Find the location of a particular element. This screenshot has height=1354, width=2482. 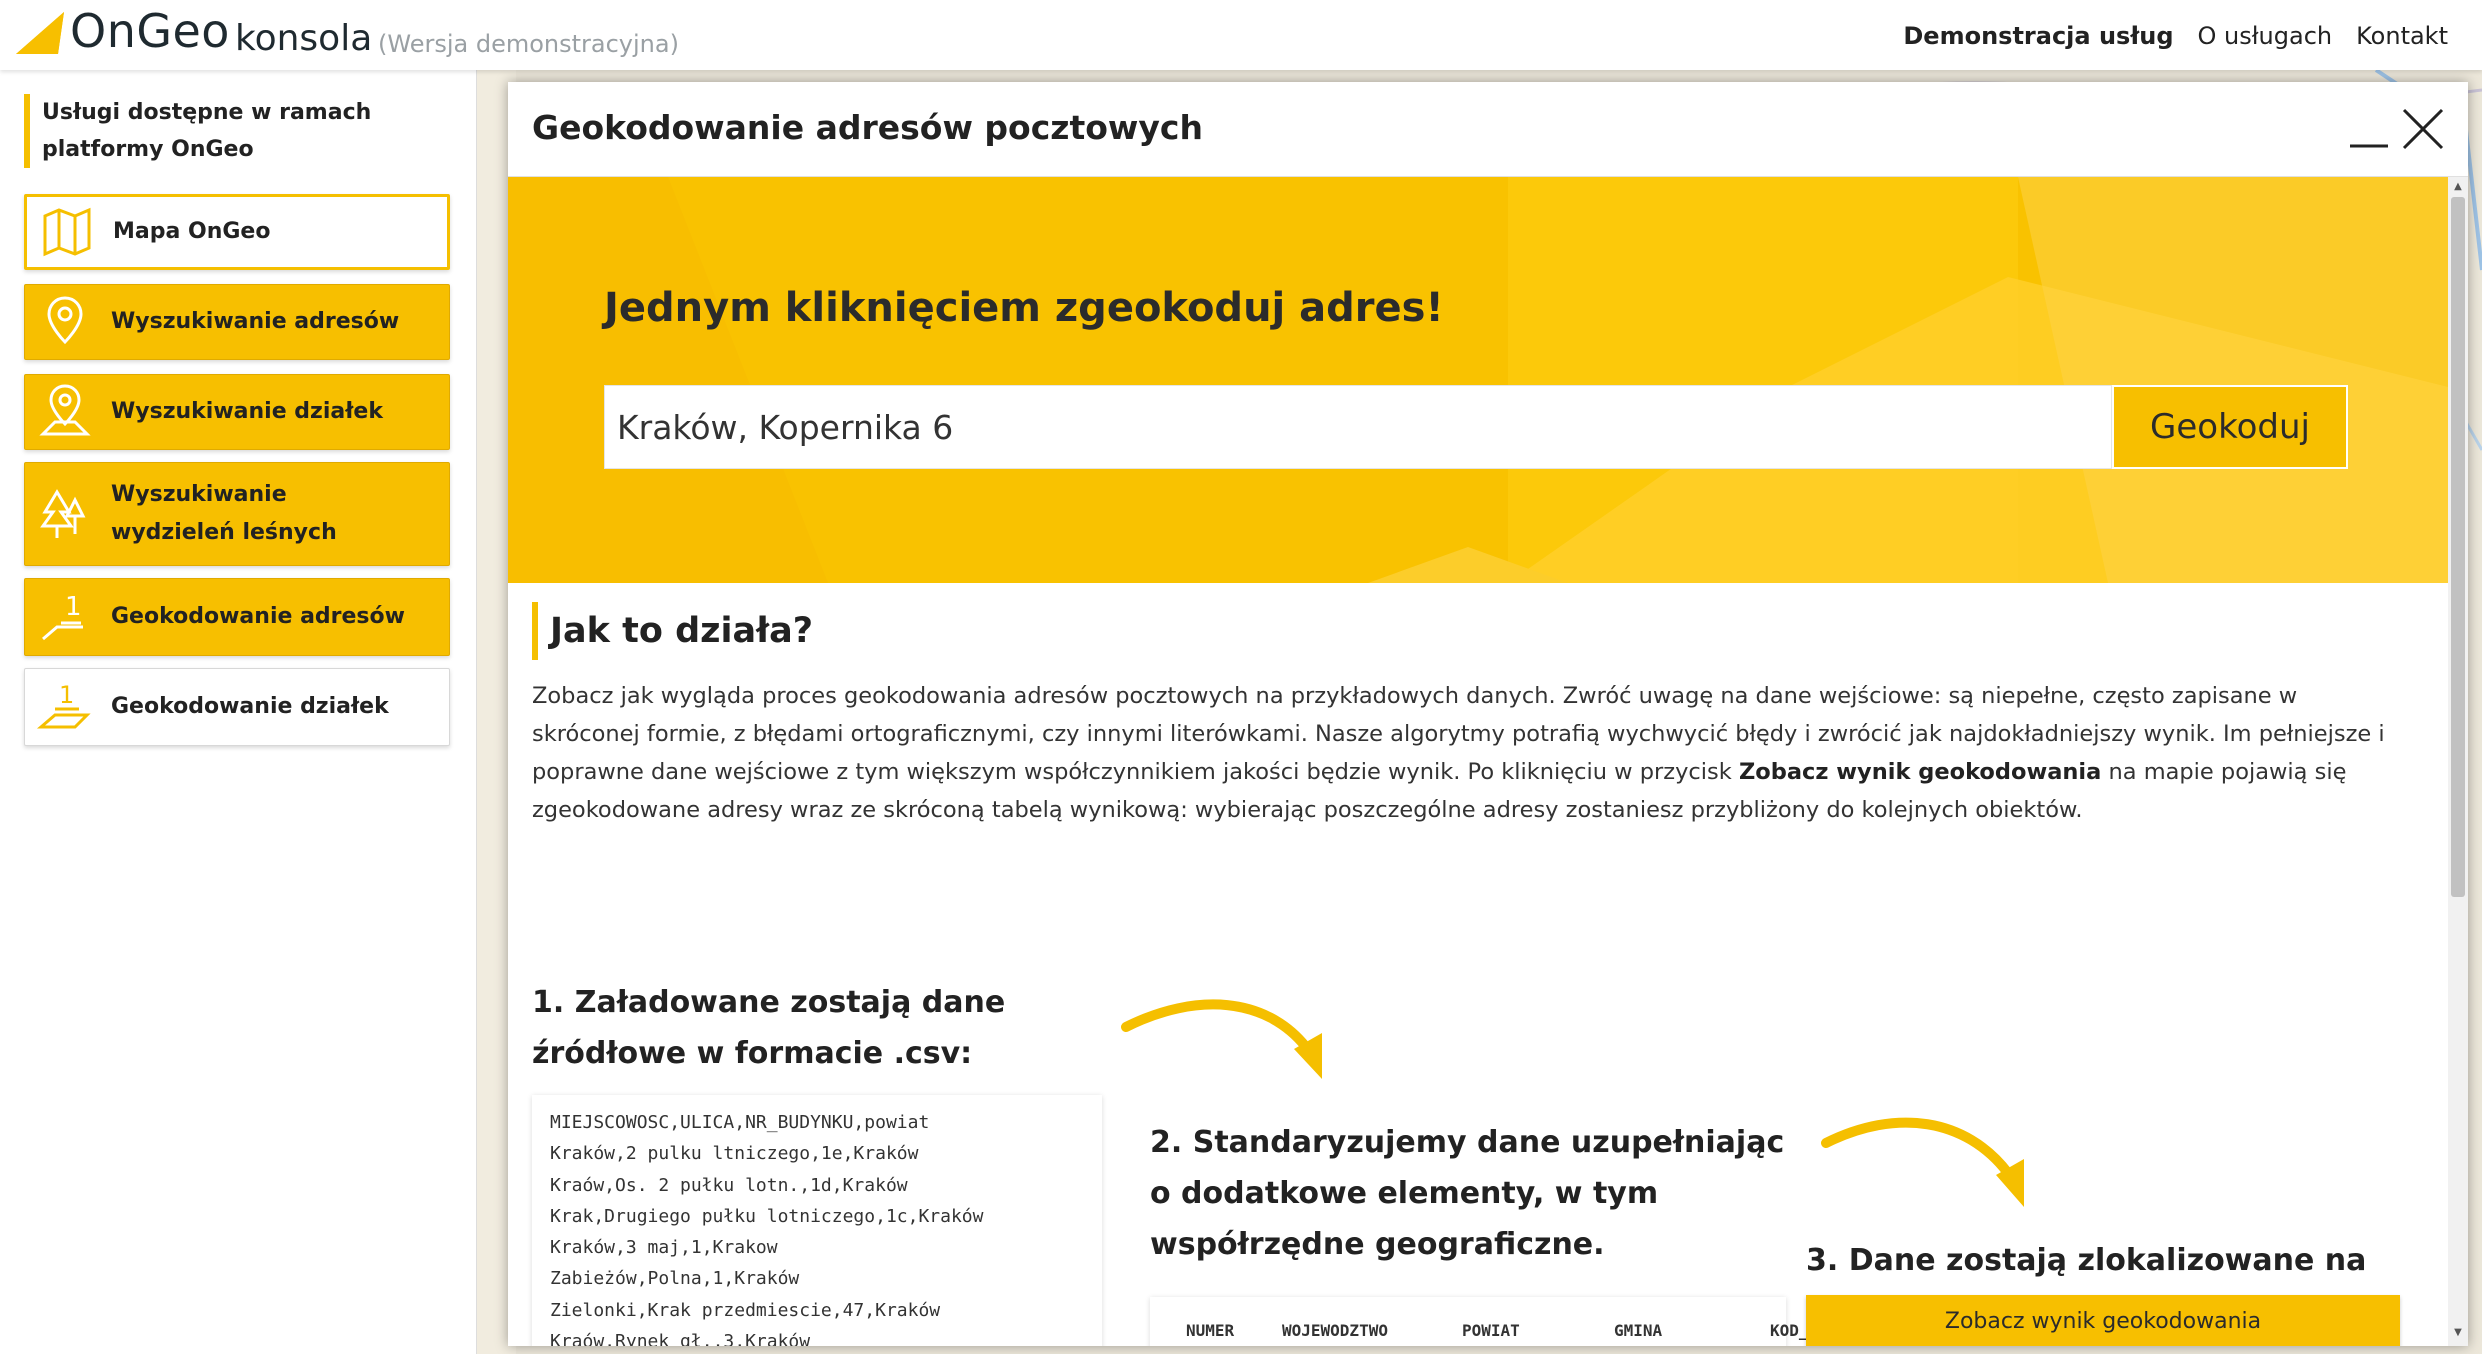

table-column-header: POWIAT is located at coordinates (1491, 1330).